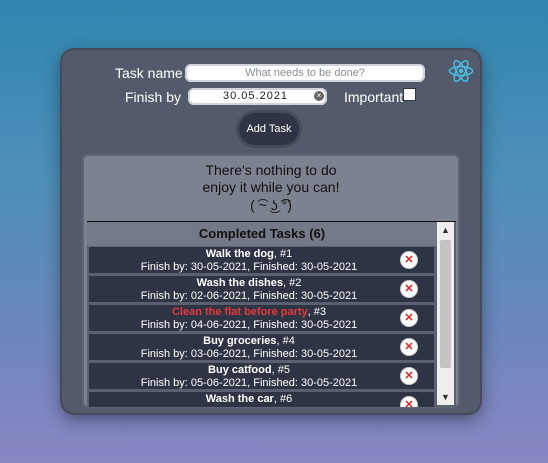 The width and height of the screenshot is (548, 463). I want to click on completed-tasks-header: Completed Tasks (6), so click(262, 234).